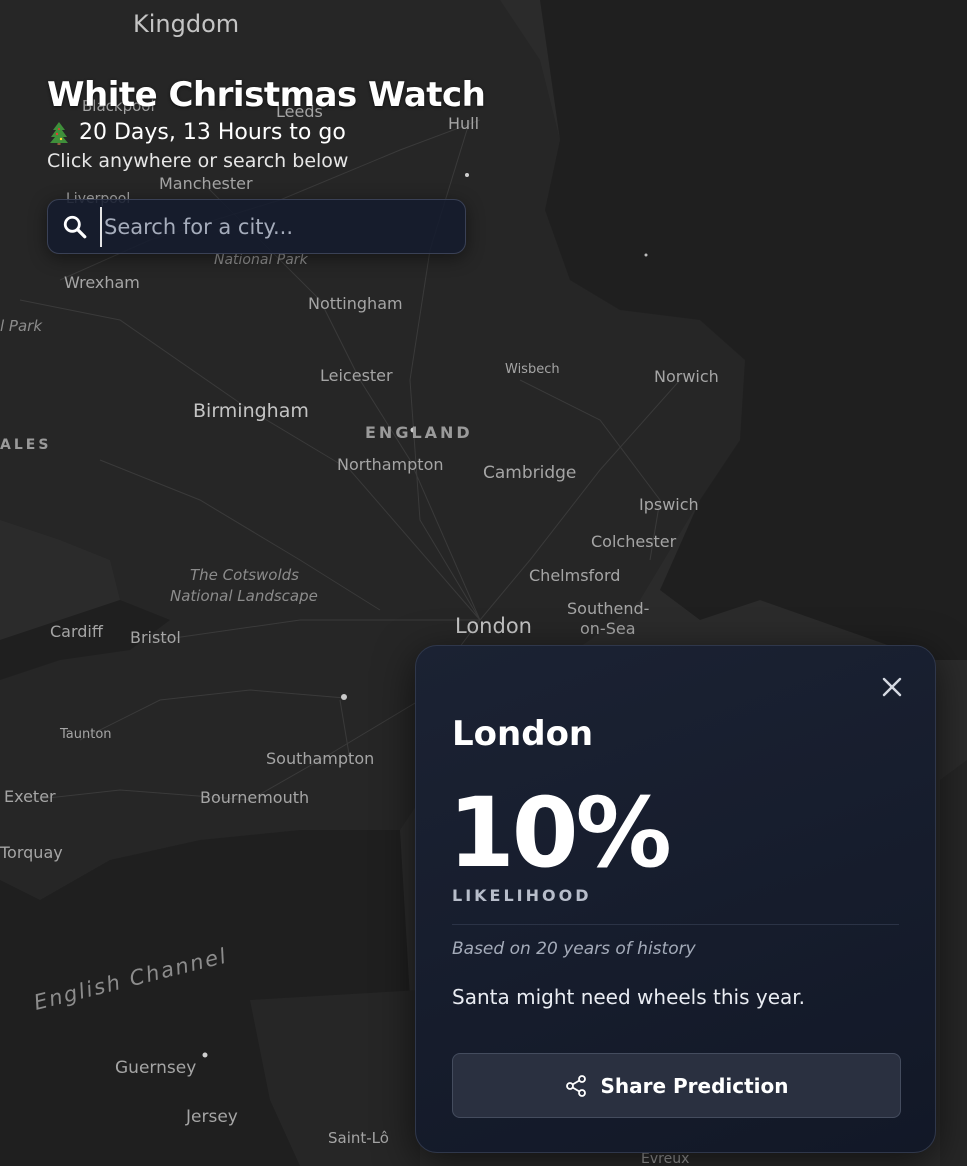 The height and width of the screenshot is (1166, 967). What do you see at coordinates (155, 637) in the screenshot?
I see `map-label-bristol: Bristol` at bounding box center [155, 637].